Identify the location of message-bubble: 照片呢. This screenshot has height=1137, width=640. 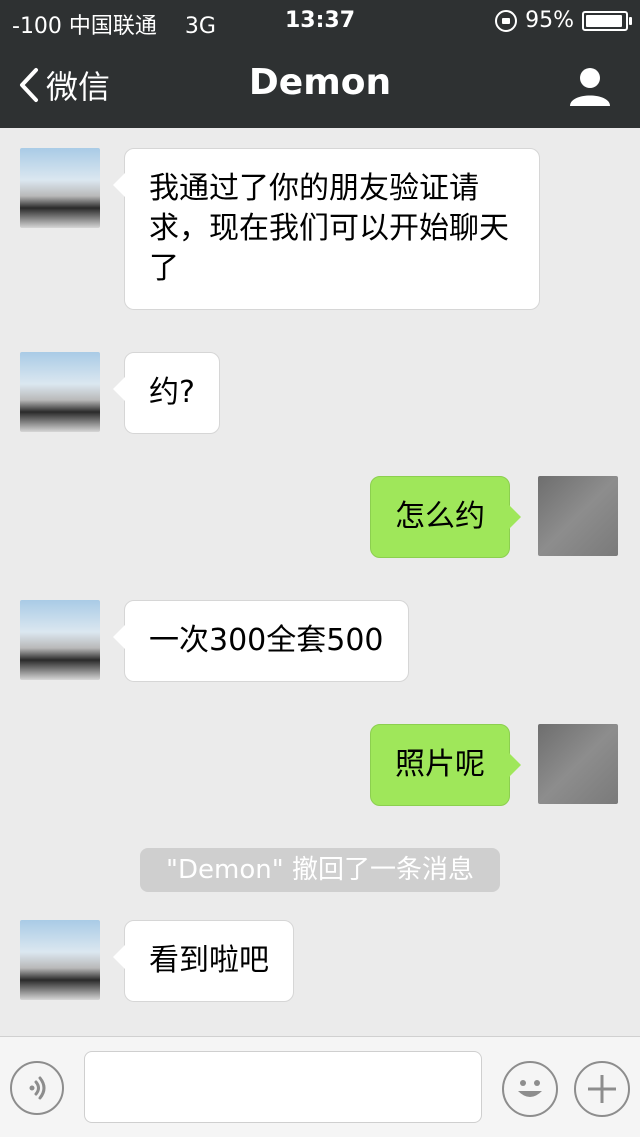
(445, 765).